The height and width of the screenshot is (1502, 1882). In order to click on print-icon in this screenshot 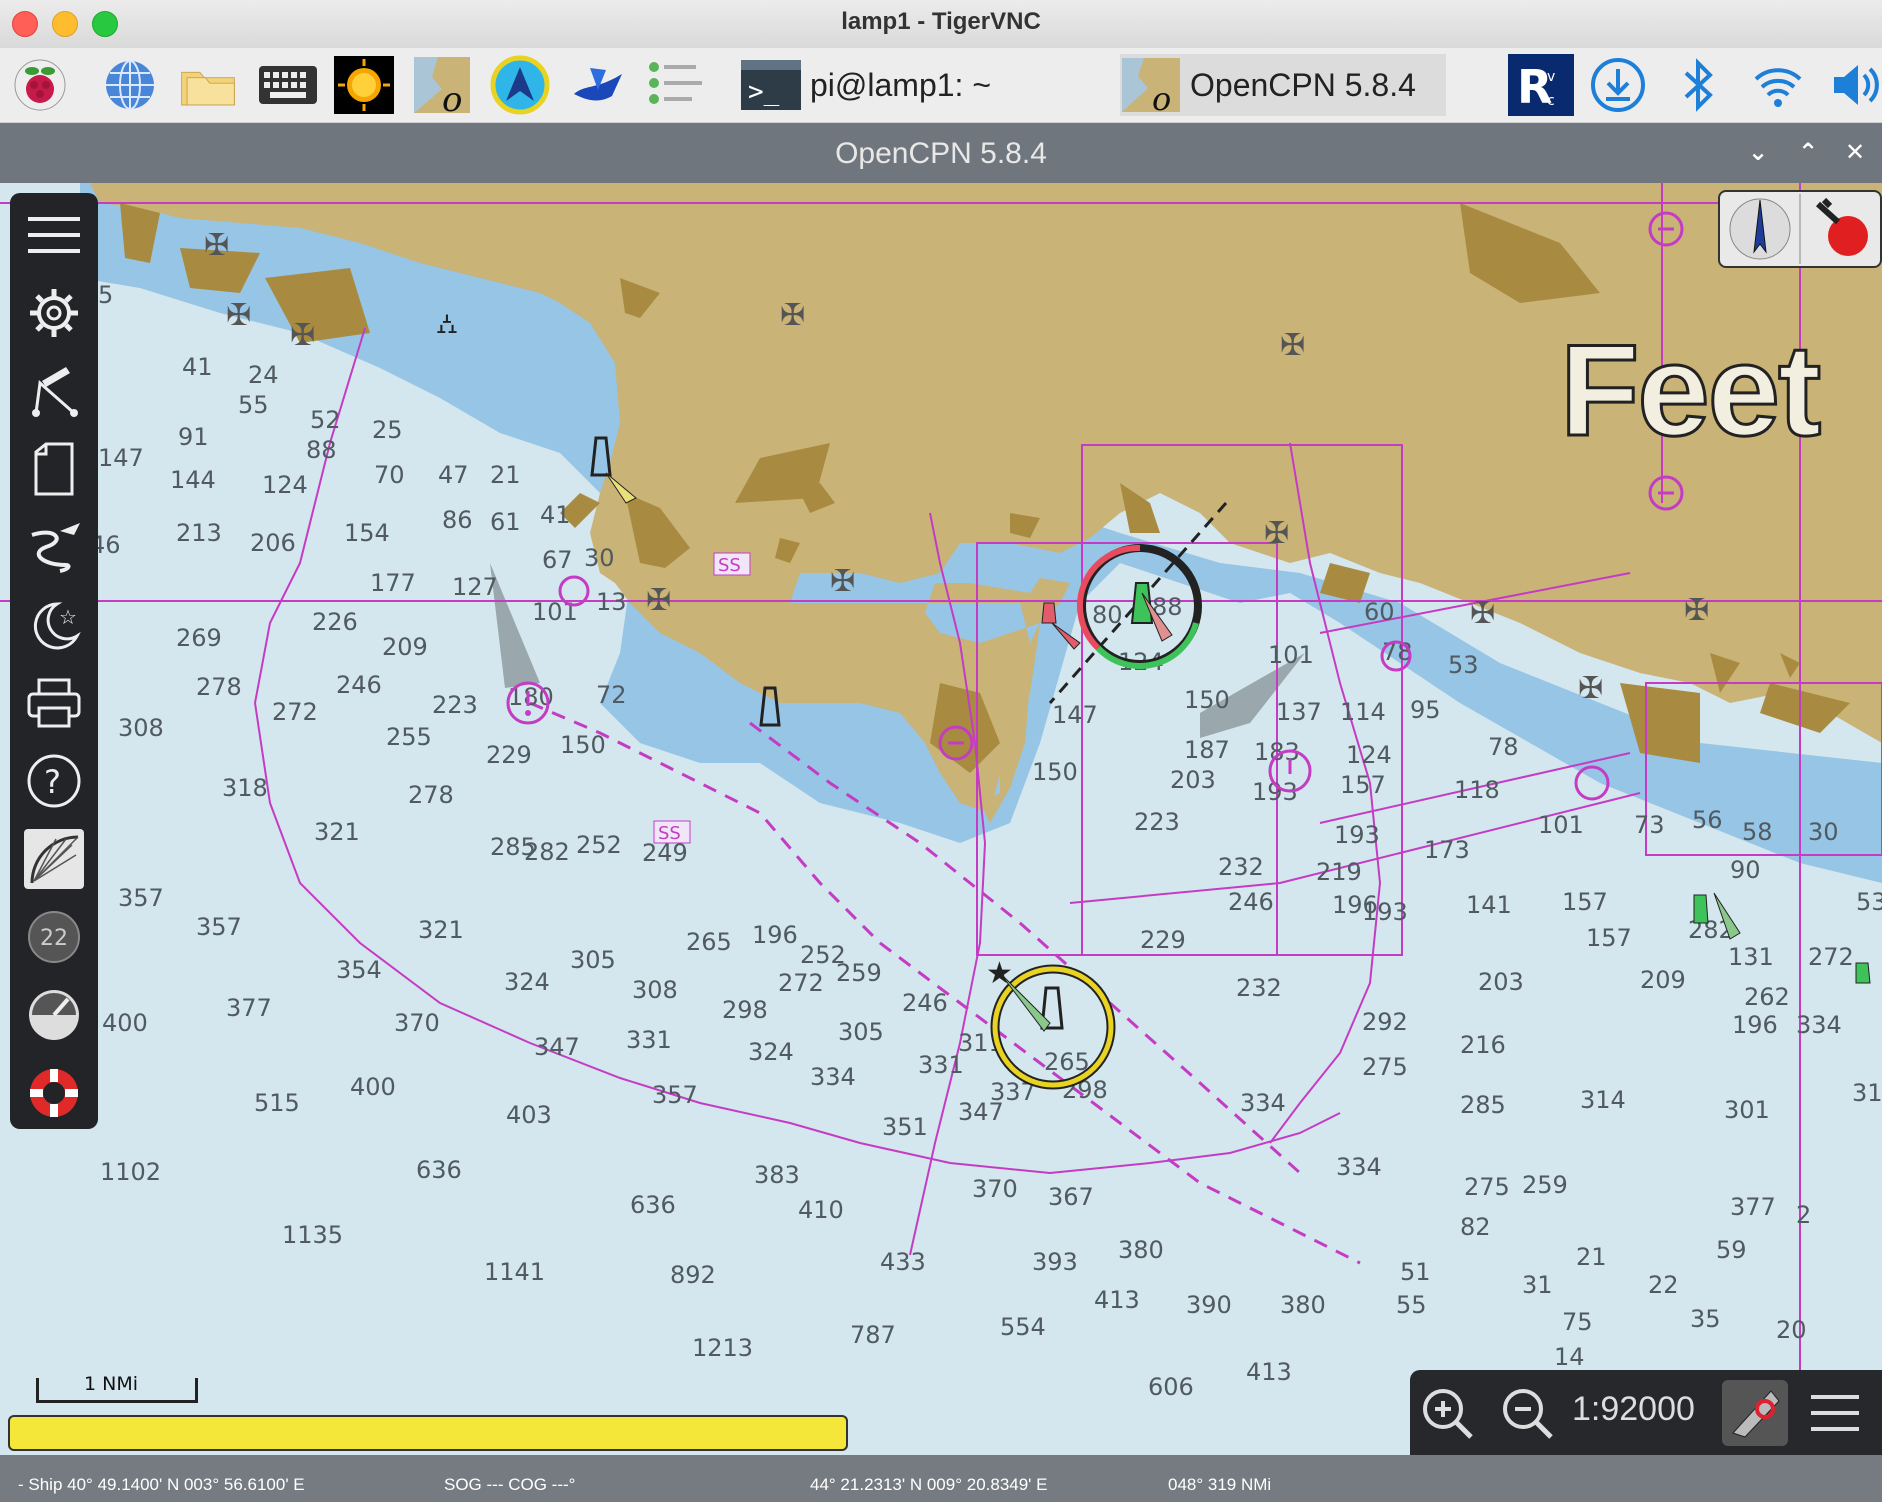, I will do `click(54, 703)`.